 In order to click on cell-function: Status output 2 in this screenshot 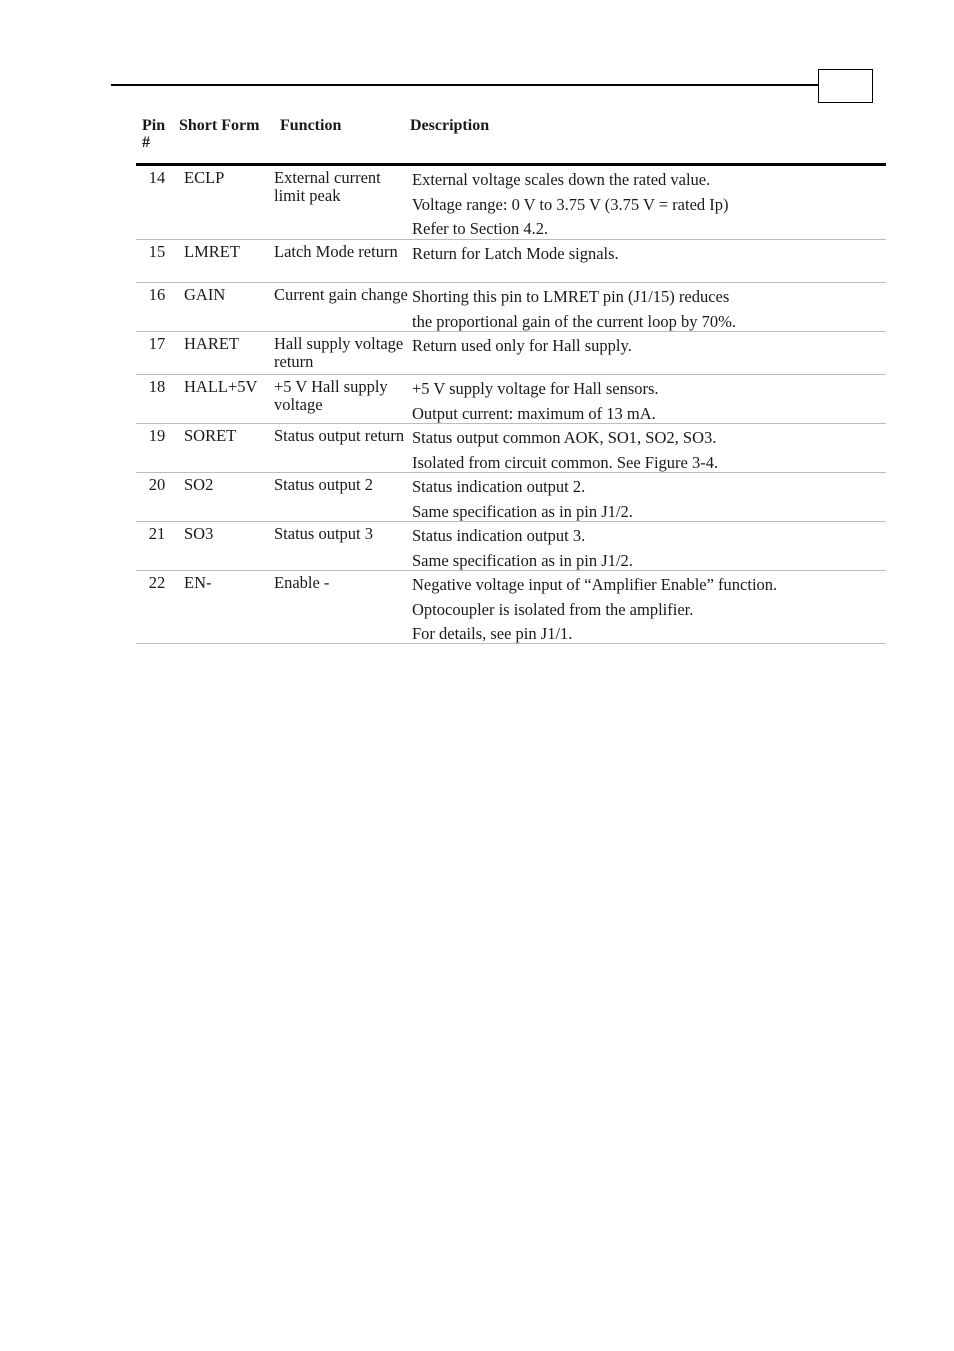, I will do `click(324, 484)`.